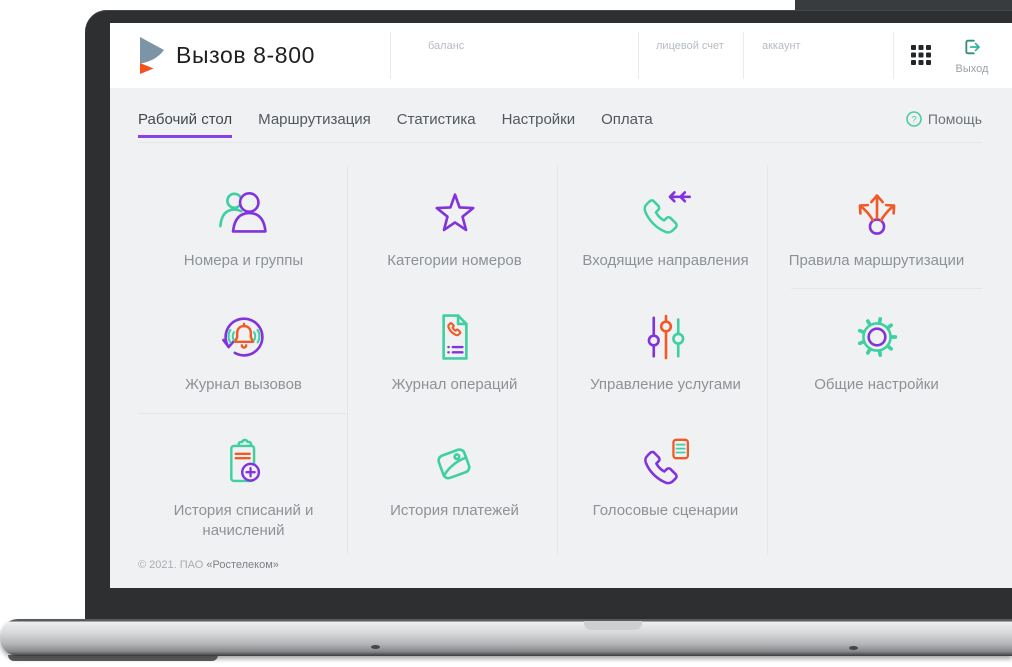  Describe the element at coordinates (539, 124) in the screenshot. I see `tab-settings: Настройки` at that location.